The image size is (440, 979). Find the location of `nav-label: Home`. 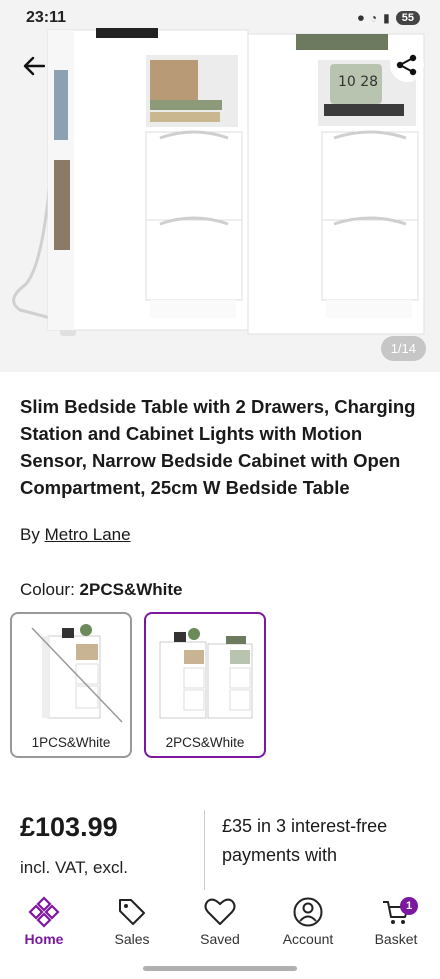

nav-label: Home is located at coordinates (44, 939).